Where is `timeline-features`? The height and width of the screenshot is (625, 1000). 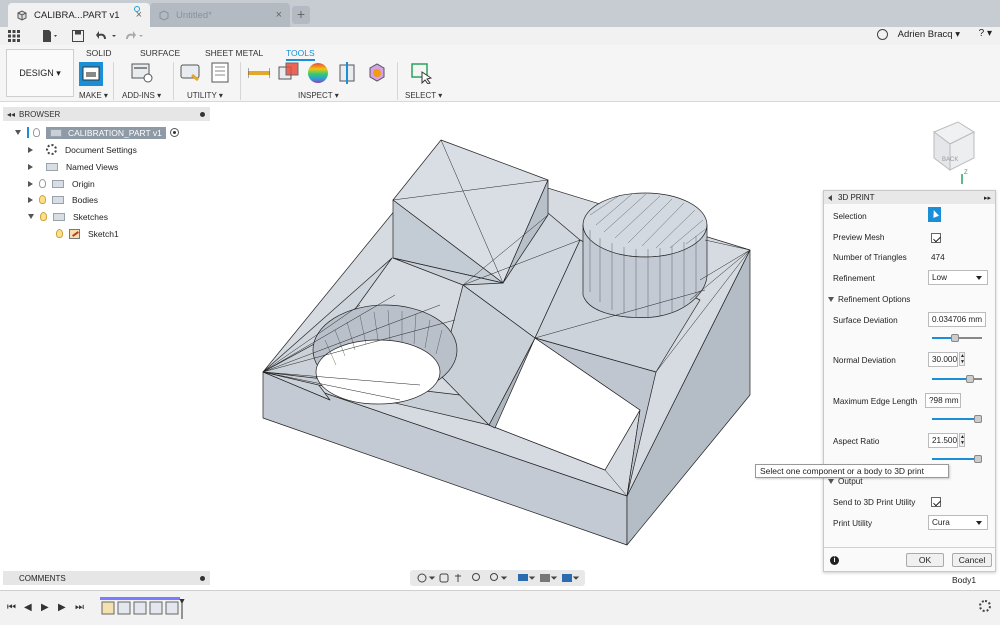
timeline-features is located at coordinates (143, 609).